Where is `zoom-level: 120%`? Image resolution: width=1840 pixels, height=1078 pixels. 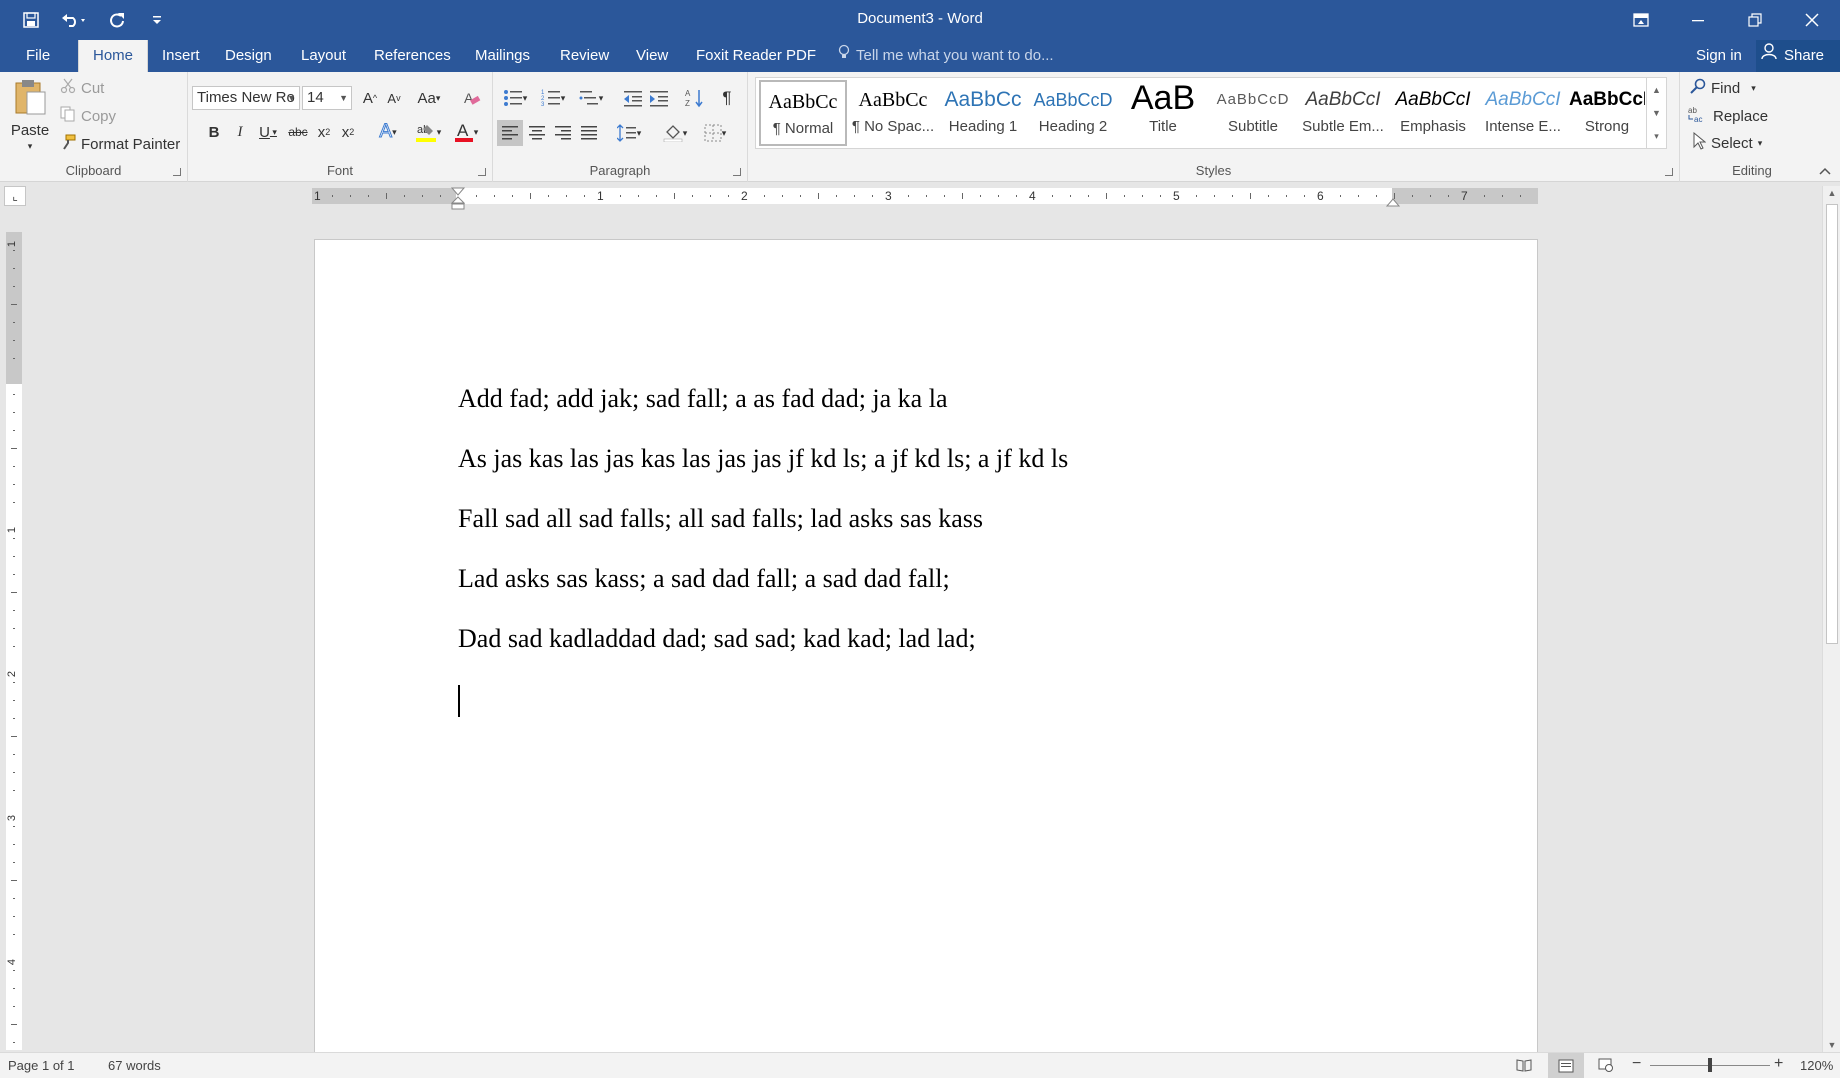 zoom-level: 120% is located at coordinates (1816, 1065).